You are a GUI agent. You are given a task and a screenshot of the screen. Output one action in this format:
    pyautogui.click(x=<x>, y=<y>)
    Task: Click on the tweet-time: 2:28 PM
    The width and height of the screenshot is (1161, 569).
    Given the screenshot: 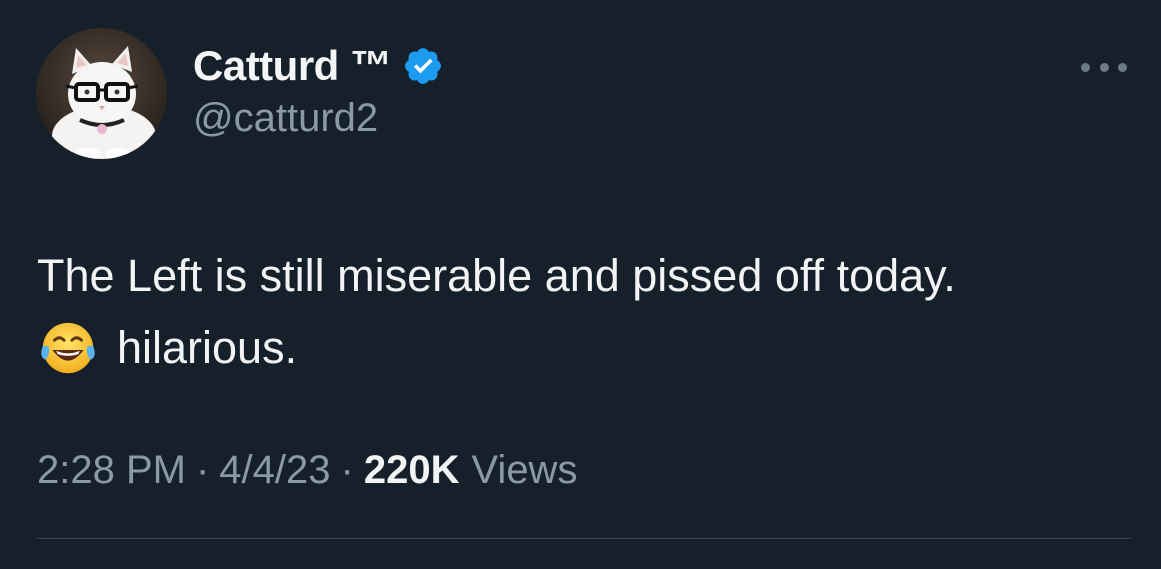 What is the action you would take?
    pyautogui.click(x=111, y=470)
    